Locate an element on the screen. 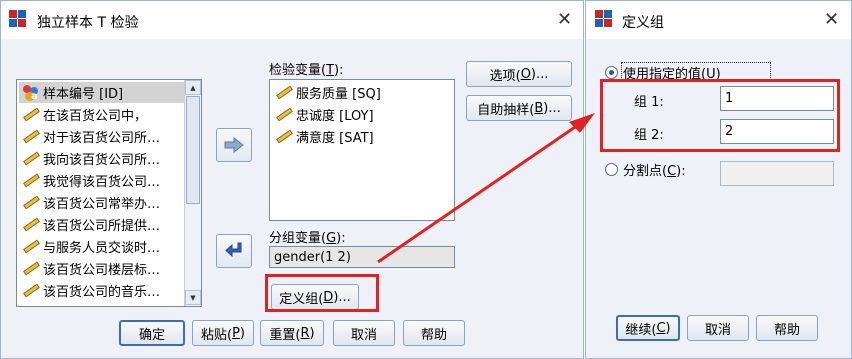 The image size is (852, 359). annotation-arrow-line is located at coordinates (478, 193).